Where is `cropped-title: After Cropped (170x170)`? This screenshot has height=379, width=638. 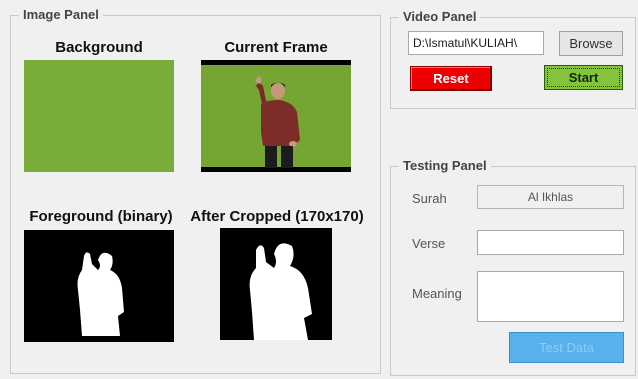
cropped-title: After Cropped (170x170) is located at coordinates (277, 216).